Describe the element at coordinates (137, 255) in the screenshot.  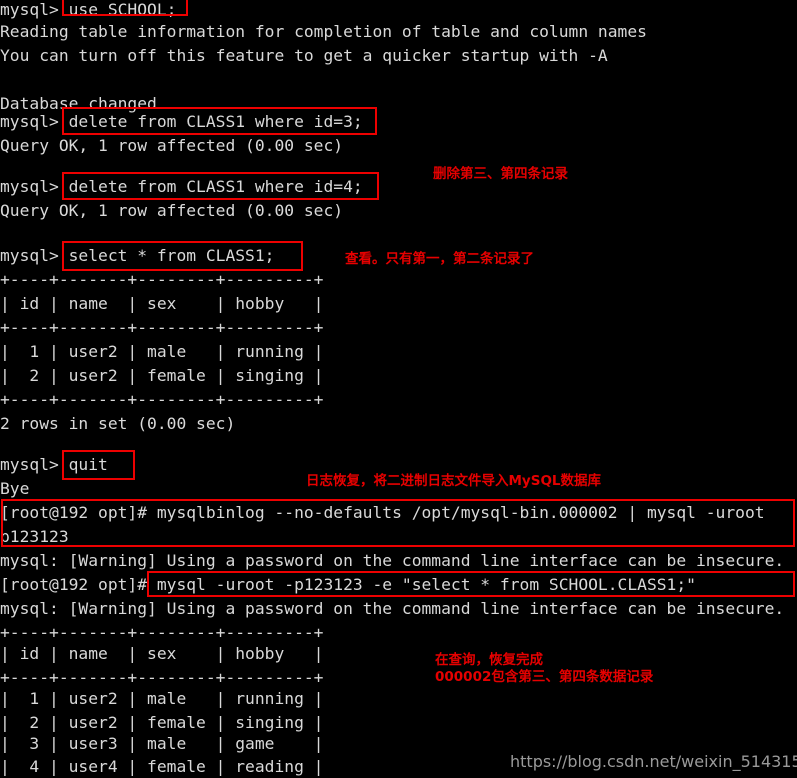
I see `terminal-line: mysql> select * from CLASS1;` at that location.